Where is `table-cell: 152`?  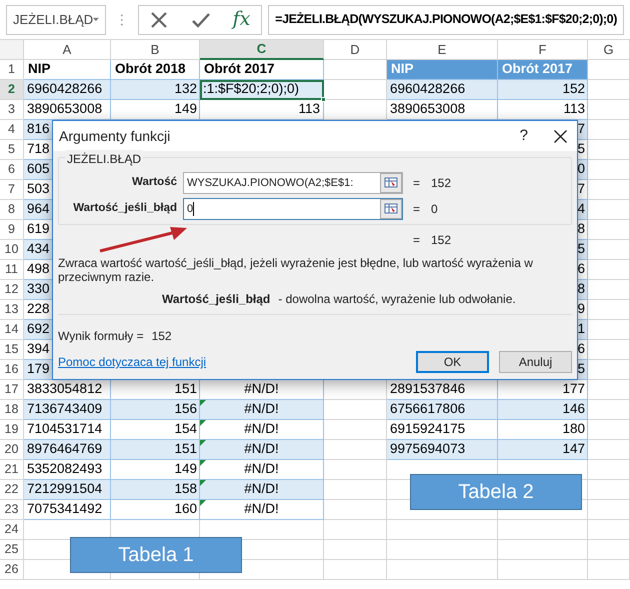 table-cell: 152 is located at coordinates (543, 90).